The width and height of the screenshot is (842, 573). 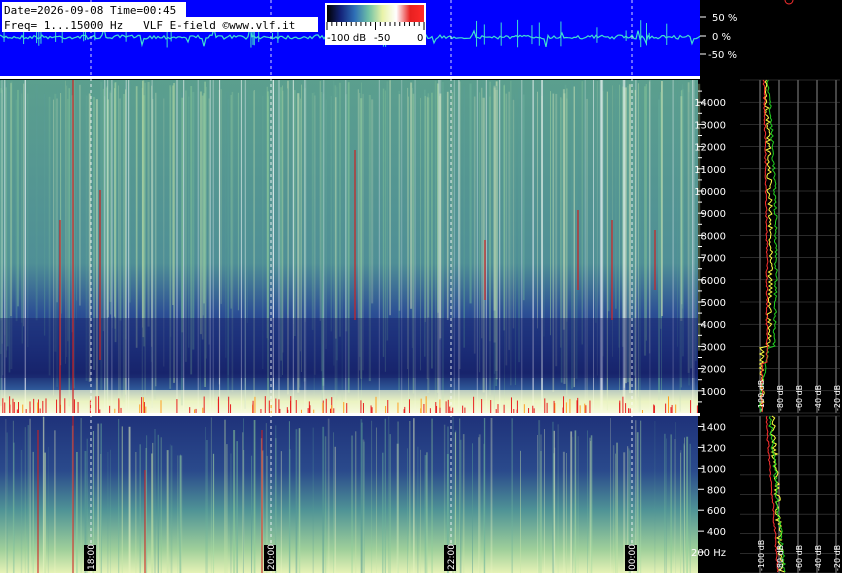 What do you see at coordinates (713, 370) in the screenshot?
I see `freq-label: 2000` at bounding box center [713, 370].